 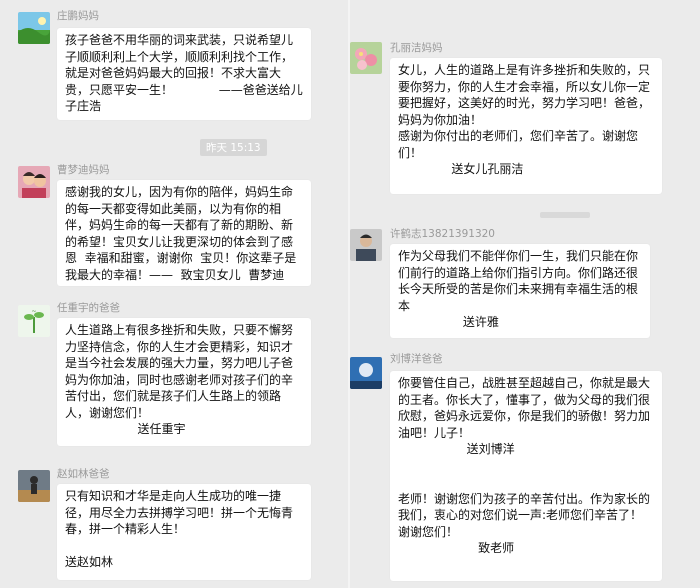 What do you see at coordinates (78, 16) in the screenshot?
I see `sender-name: 庄鹏妈妈` at bounding box center [78, 16].